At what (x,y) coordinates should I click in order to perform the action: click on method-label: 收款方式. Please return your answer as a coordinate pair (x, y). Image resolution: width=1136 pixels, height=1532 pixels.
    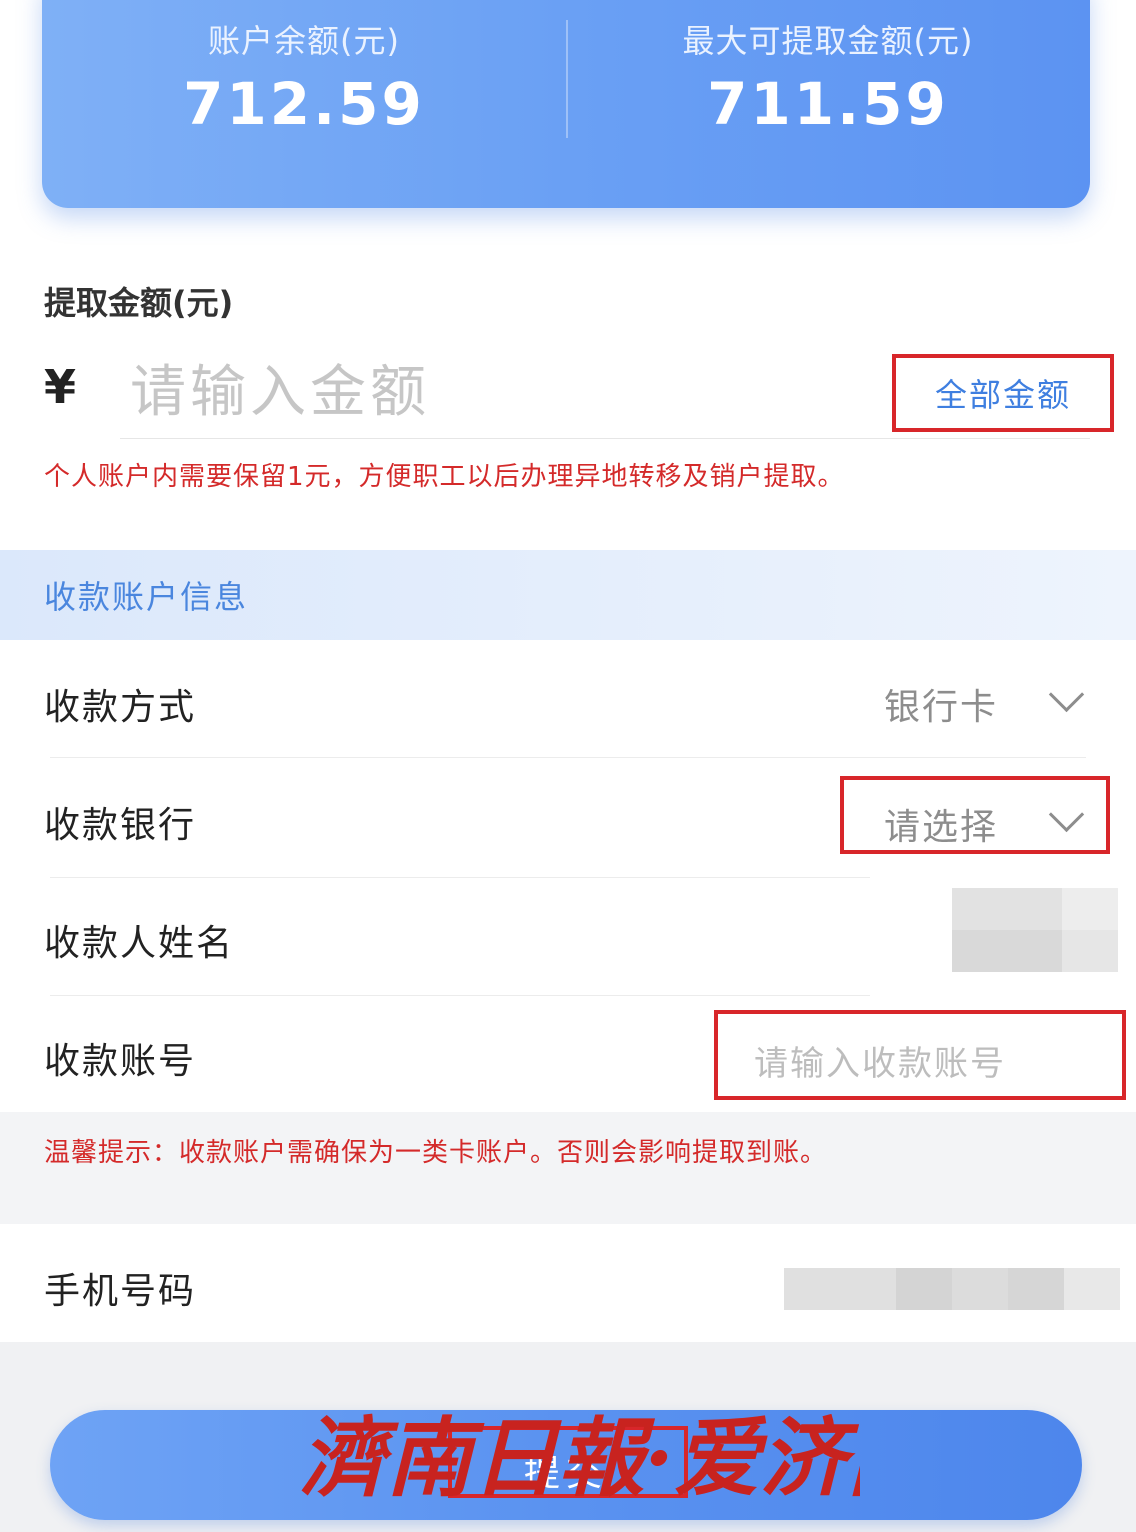
    Looking at the image, I should click on (120, 707).